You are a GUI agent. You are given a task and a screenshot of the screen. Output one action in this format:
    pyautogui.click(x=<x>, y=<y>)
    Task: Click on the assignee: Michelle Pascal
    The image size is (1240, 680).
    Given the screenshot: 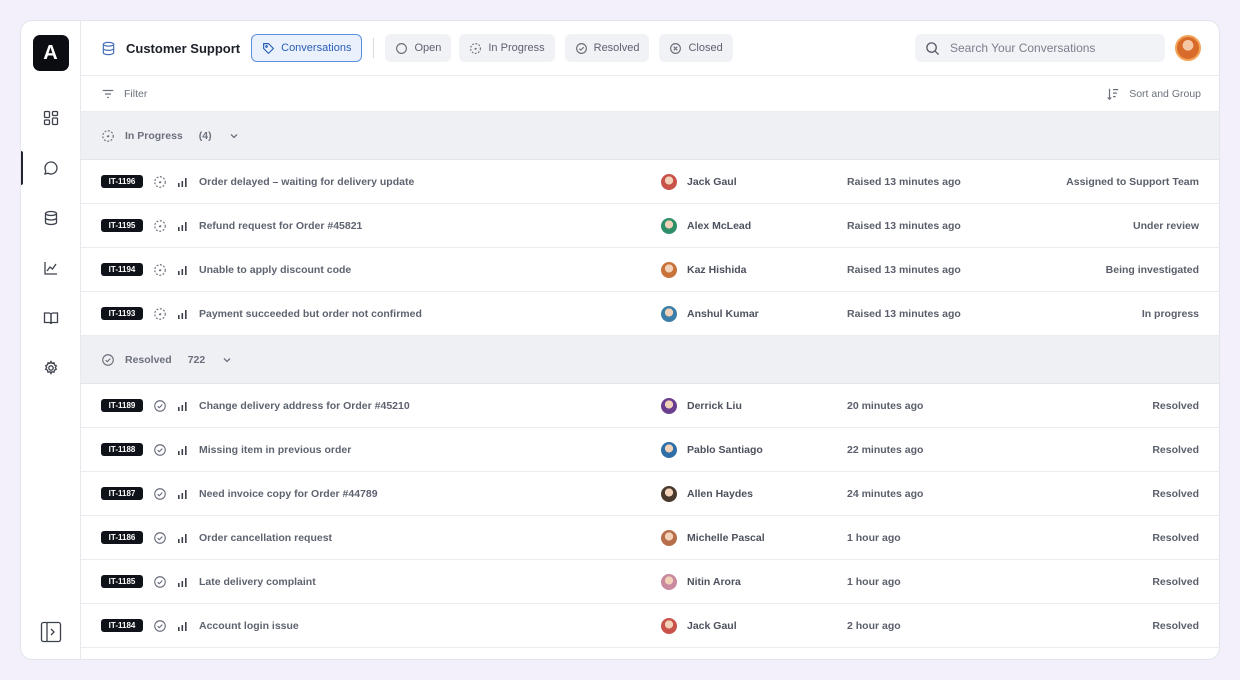 What is the action you would take?
    pyautogui.click(x=754, y=537)
    